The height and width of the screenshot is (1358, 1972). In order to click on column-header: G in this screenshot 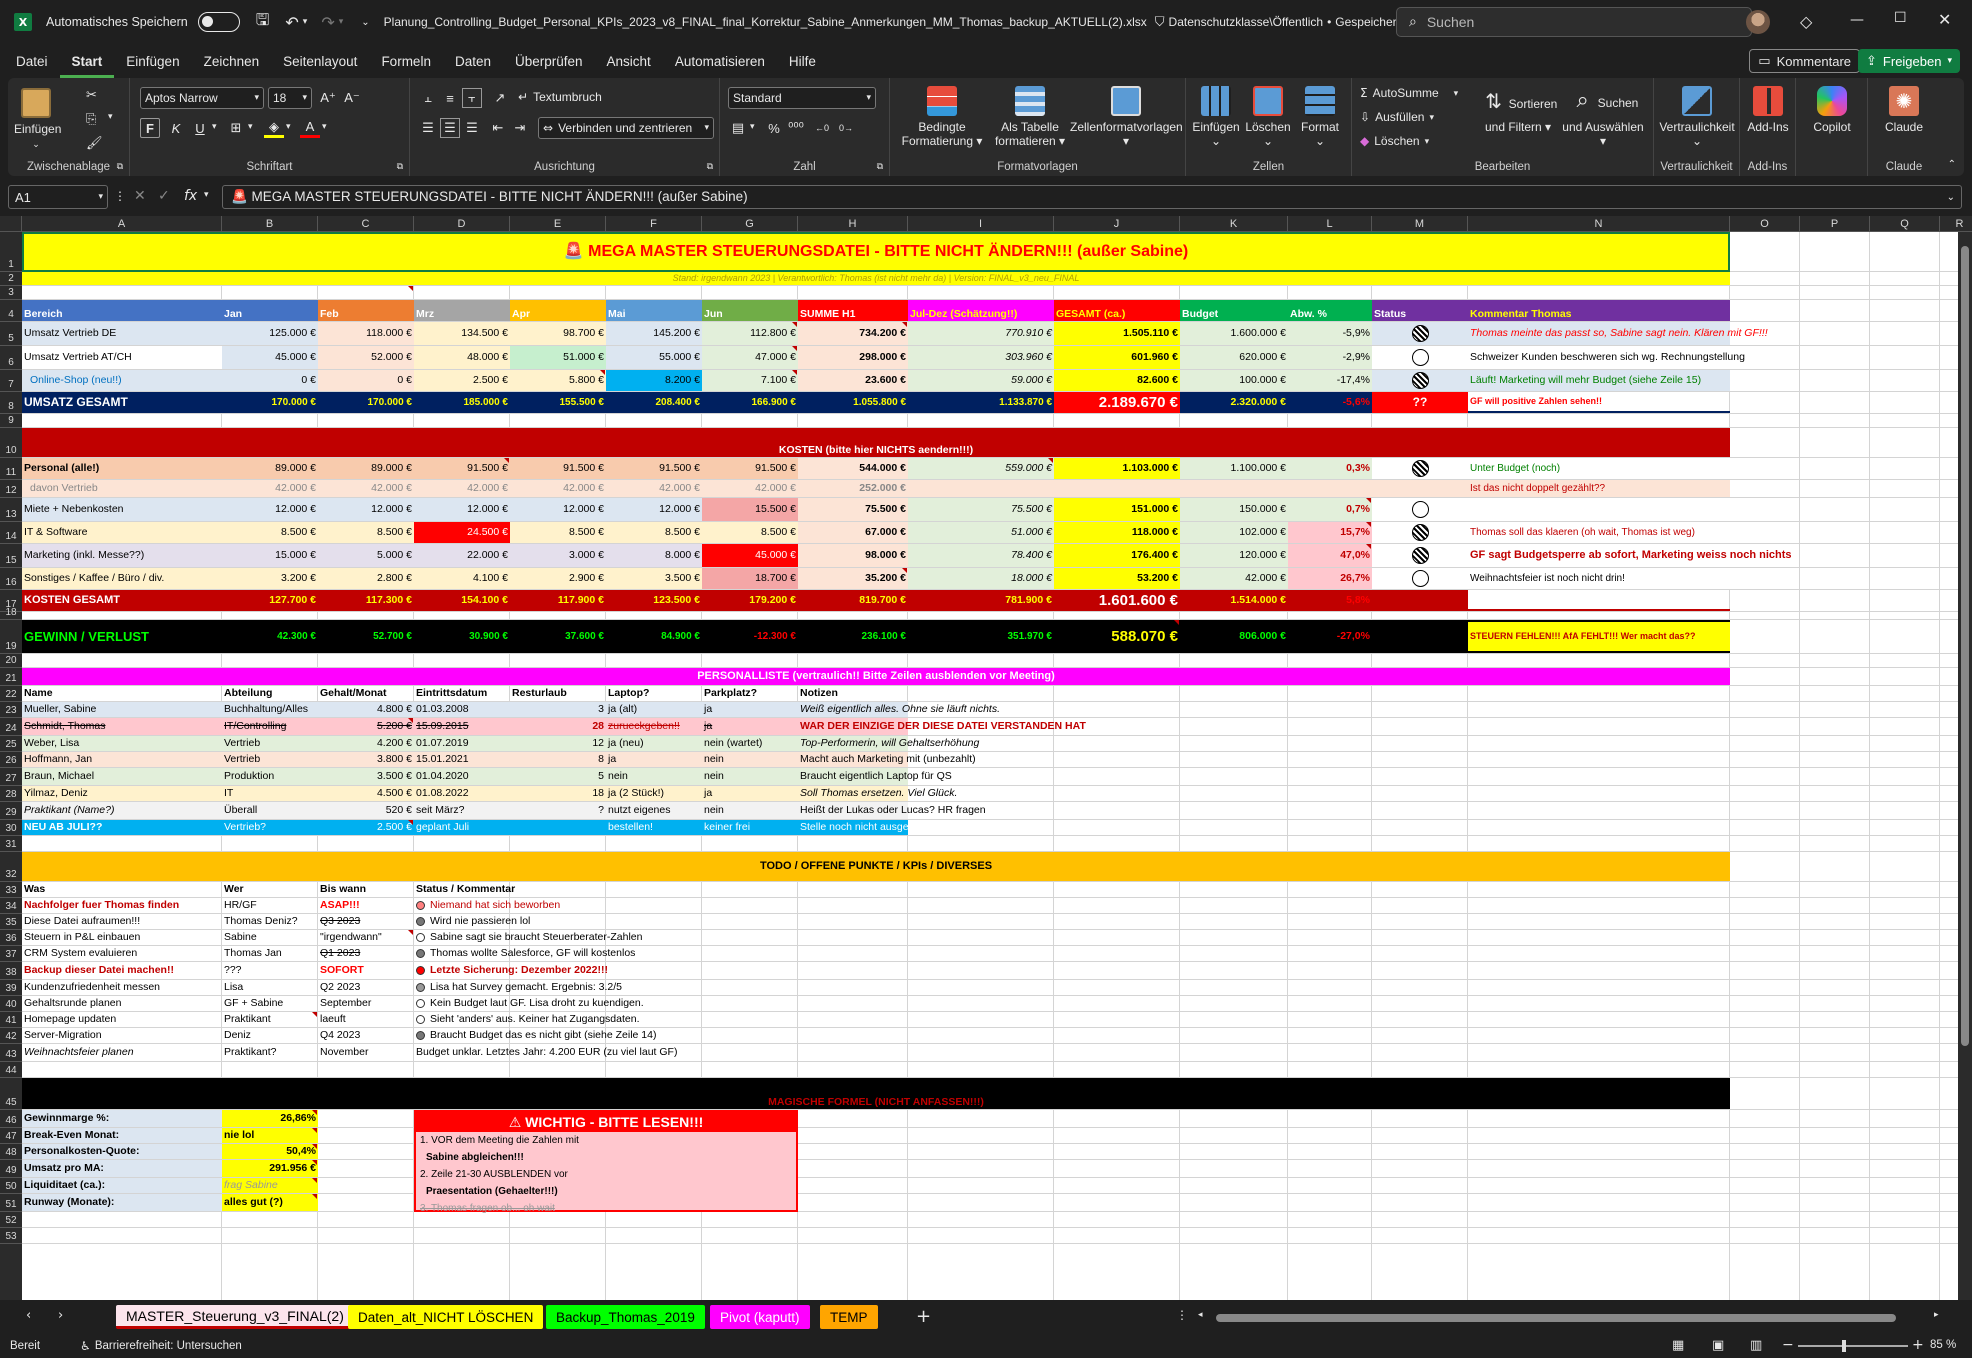, I will do `click(750, 224)`.